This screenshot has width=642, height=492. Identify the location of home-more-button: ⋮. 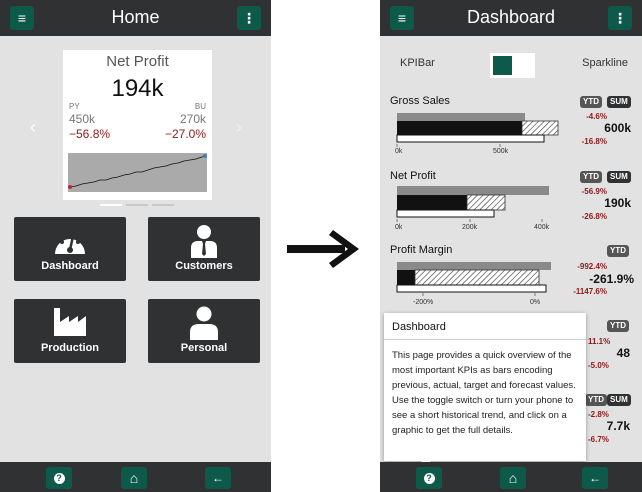
(249, 18).